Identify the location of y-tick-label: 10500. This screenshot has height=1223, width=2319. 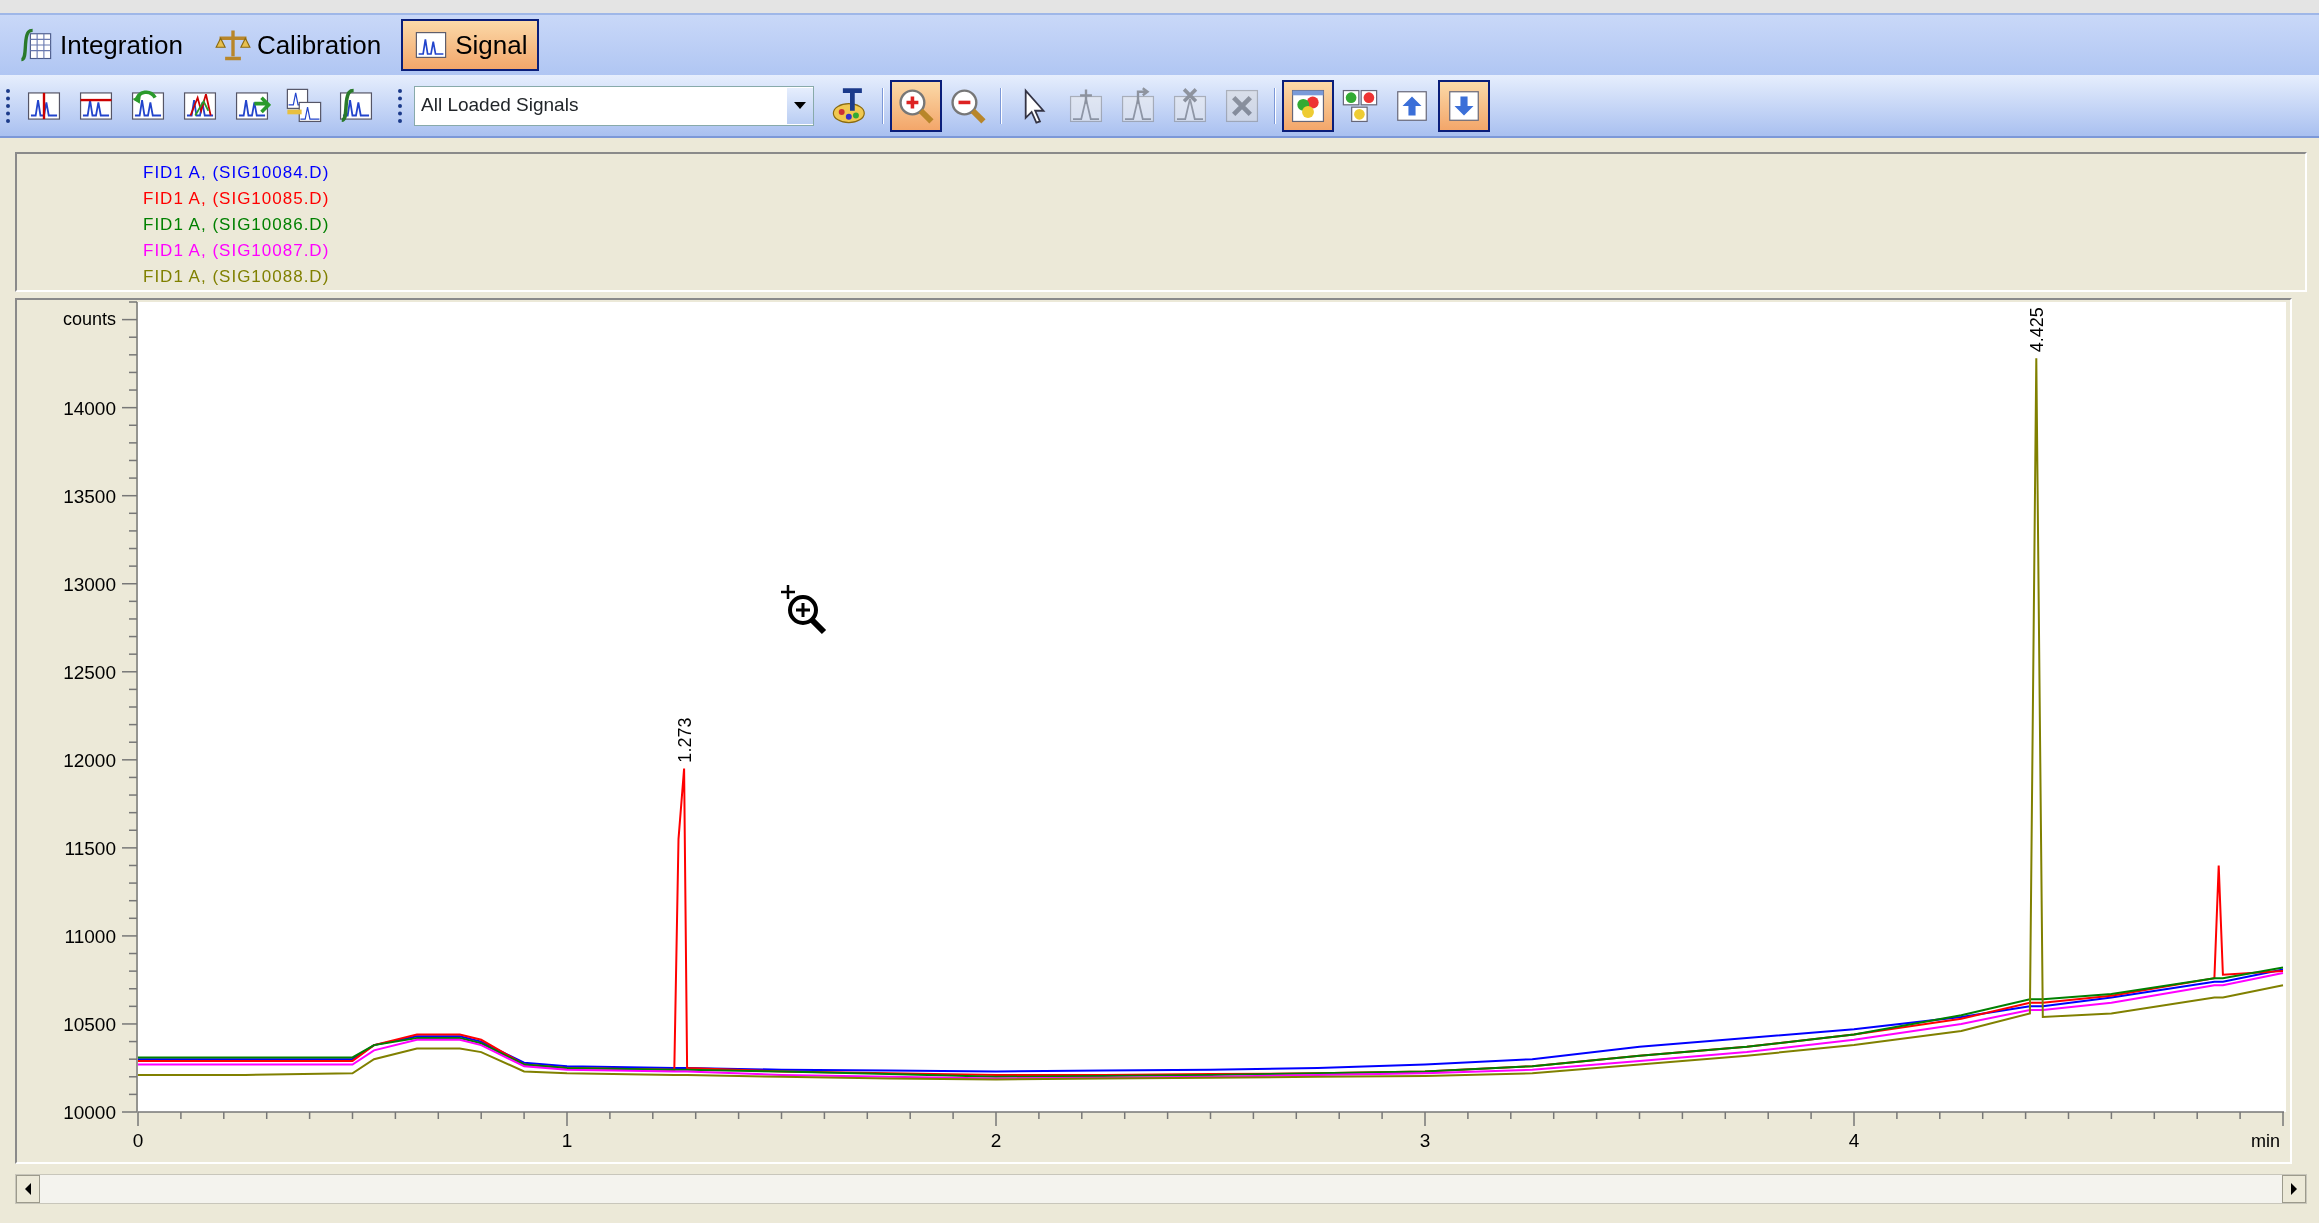
(89, 1024).